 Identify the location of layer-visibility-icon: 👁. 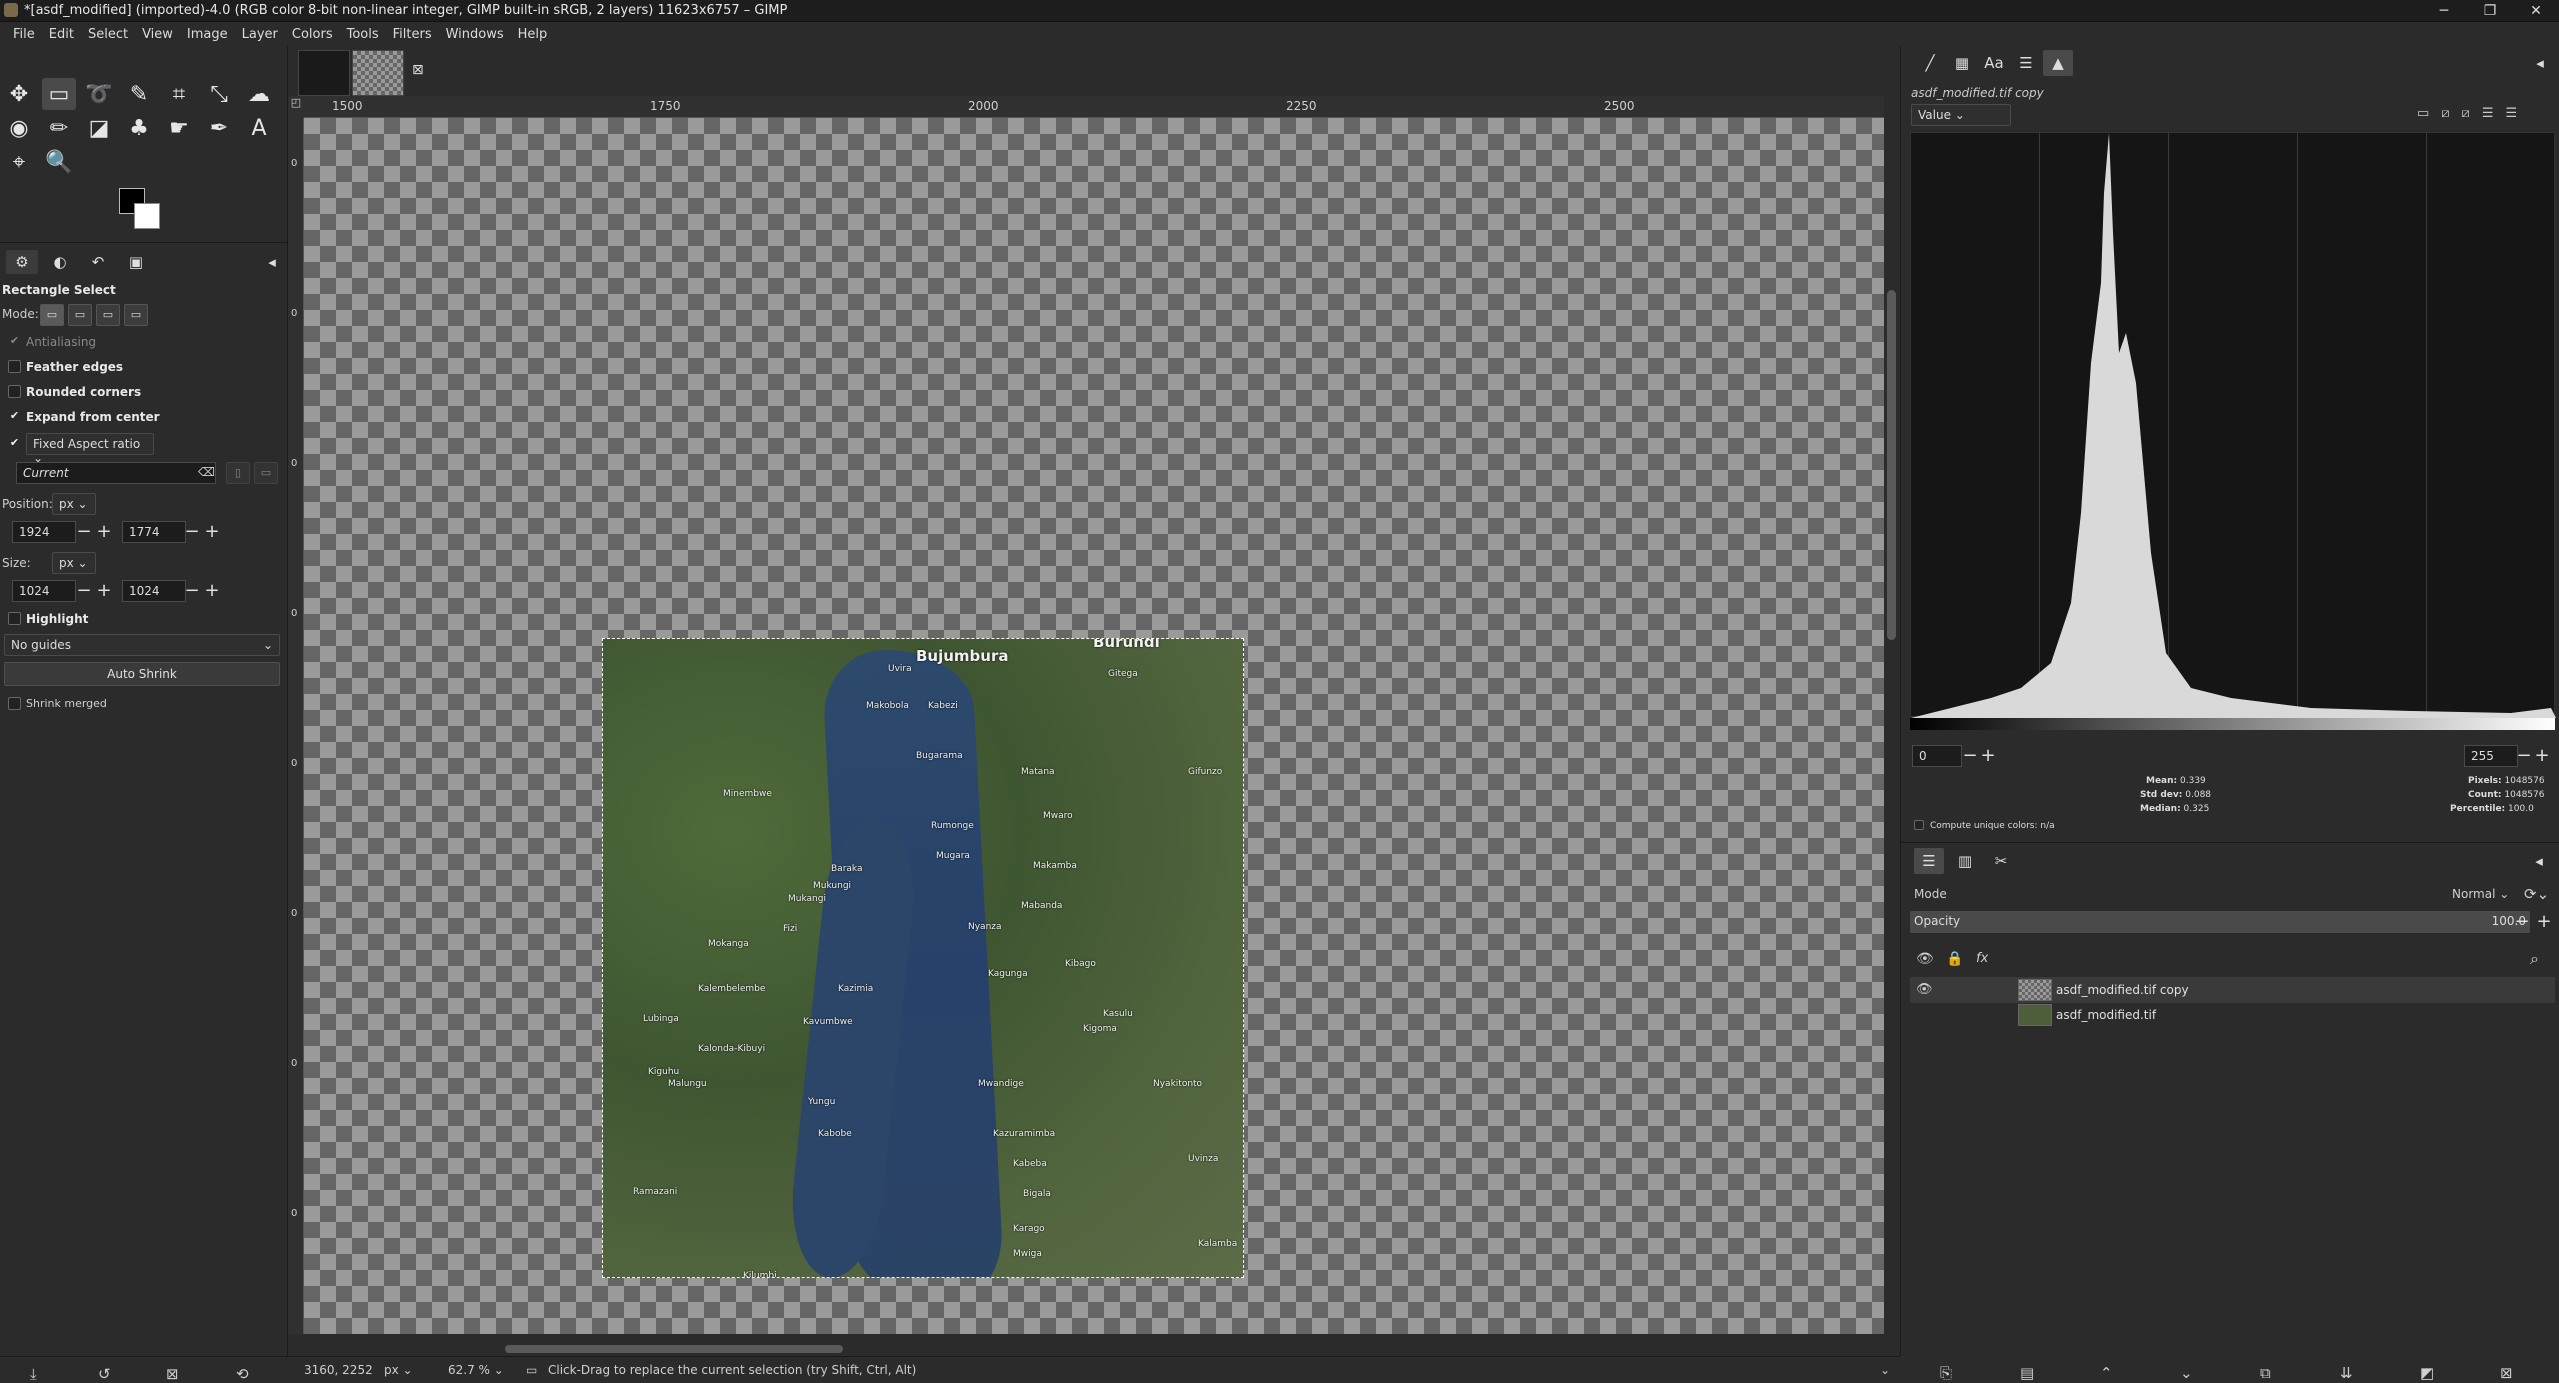
(1924, 989).